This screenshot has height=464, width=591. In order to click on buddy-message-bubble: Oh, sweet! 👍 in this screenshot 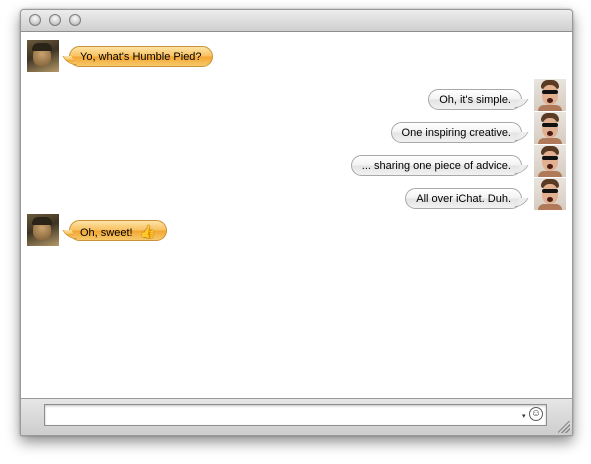, I will do `click(118, 230)`.